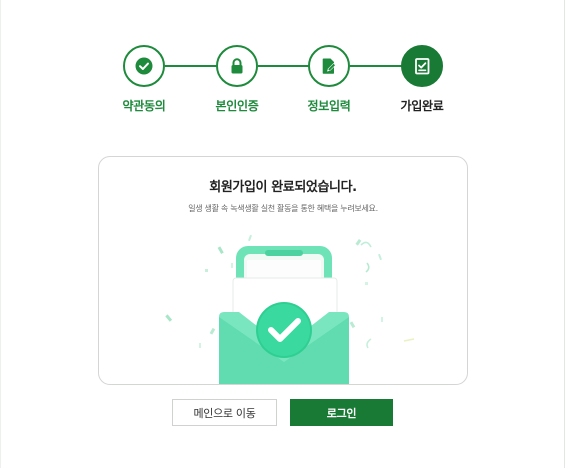 The image size is (567, 468). I want to click on signup-complete-illustration, so click(290, 309).